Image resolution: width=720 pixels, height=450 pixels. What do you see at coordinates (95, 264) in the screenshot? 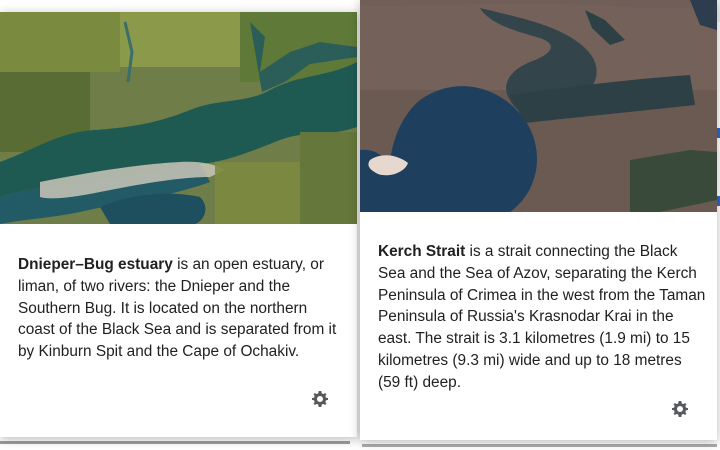
I see `extract-title-bold: Dnieper–Bug estuary` at bounding box center [95, 264].